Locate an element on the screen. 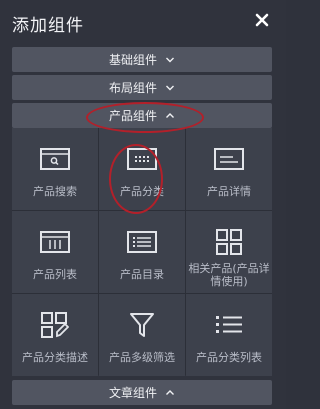  tile-label: 产品列表 is located at coordinates (55, 274).